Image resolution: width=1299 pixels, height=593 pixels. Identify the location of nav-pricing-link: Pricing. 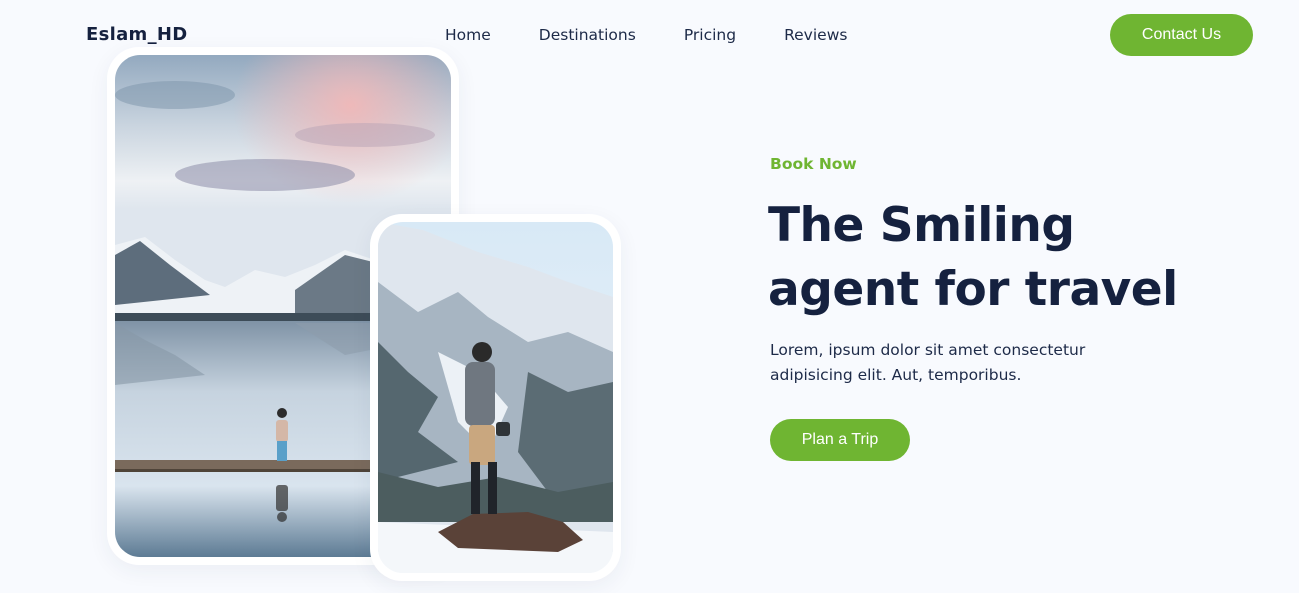
(710, 35).